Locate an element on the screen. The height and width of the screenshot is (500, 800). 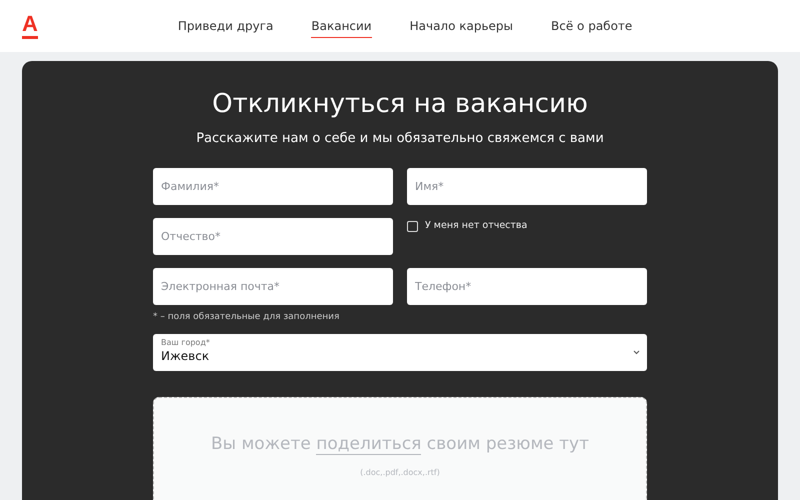
file-formats: (.doc,.pdf,.docx,.rtf) is located at coordinates (400, 472).